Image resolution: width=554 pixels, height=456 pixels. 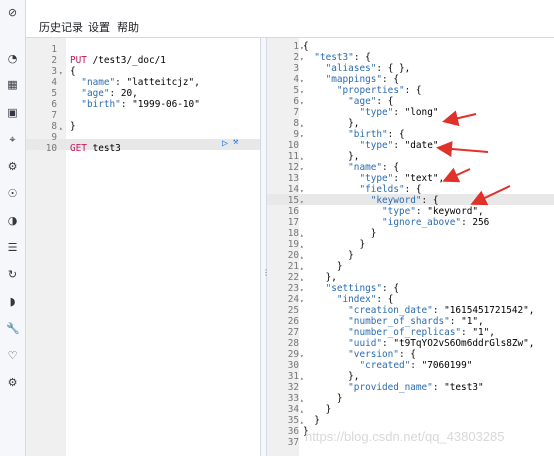 I want to click on watermark-text: https://blog.csdn.net/qq_43803285, so click(x=405, y=436).